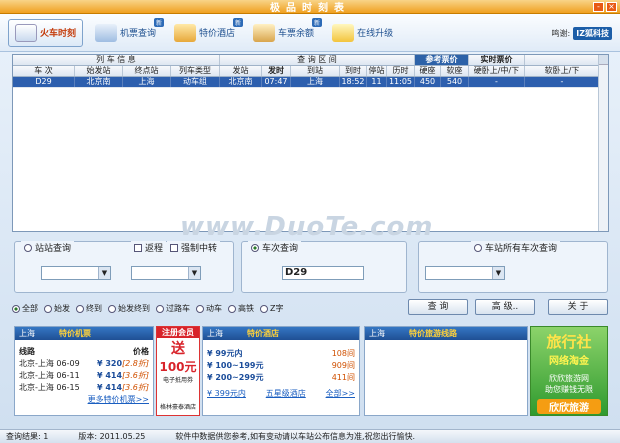 The image size is (620, 443). Describe the element at coordinates (57, 308) in the screenshot. I see `filter-origin: 始发` at that location.